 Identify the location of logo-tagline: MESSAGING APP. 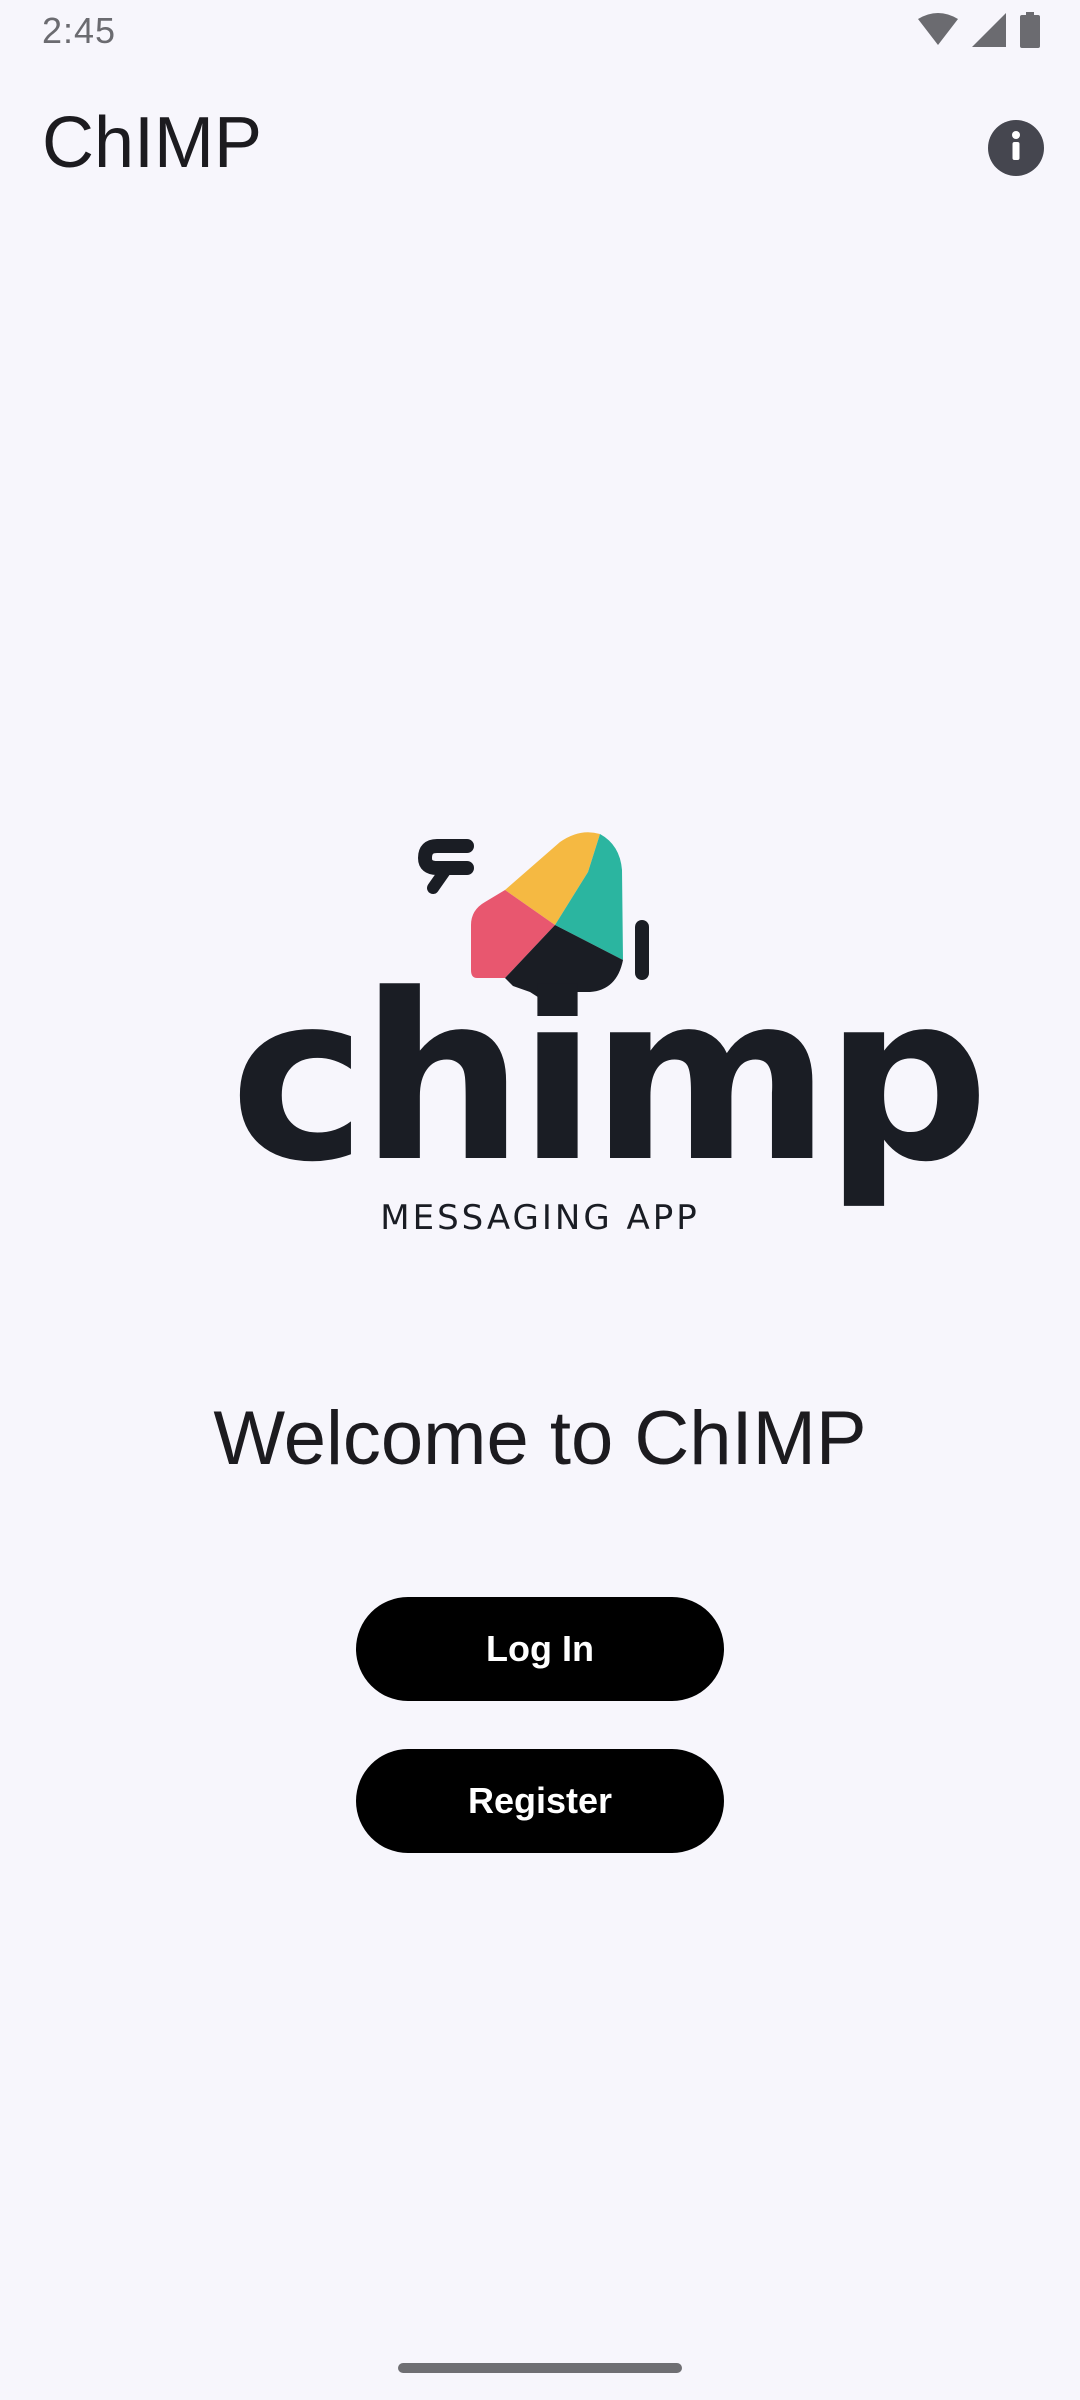
(540, 1218).